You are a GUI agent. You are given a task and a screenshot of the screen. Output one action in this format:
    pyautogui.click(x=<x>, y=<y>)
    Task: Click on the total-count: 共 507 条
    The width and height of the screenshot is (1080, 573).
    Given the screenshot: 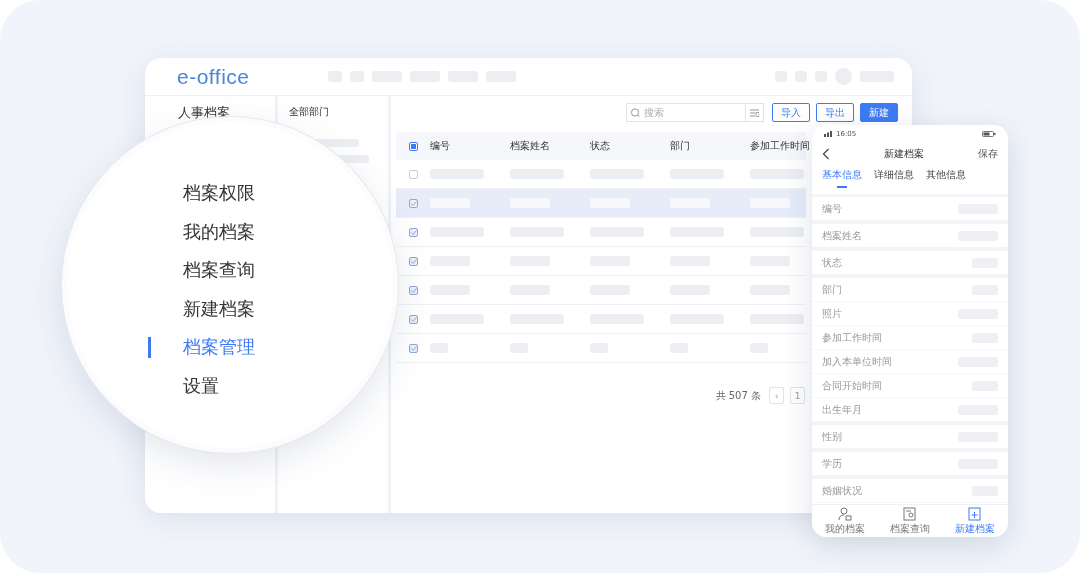 What is the action you would take?
    pyautogui.click(x=738, y=395)
    